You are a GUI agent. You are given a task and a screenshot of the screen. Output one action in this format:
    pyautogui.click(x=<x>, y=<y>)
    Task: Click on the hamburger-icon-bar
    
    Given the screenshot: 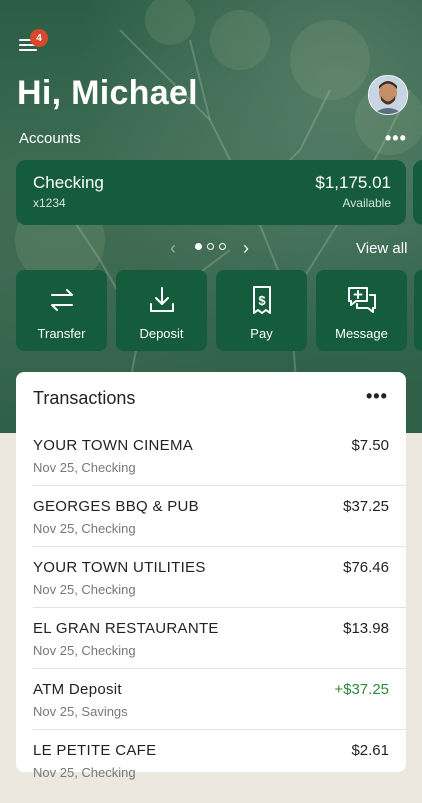 What is the action you would take?
    pyautogui.click(x=28, y=50)
    